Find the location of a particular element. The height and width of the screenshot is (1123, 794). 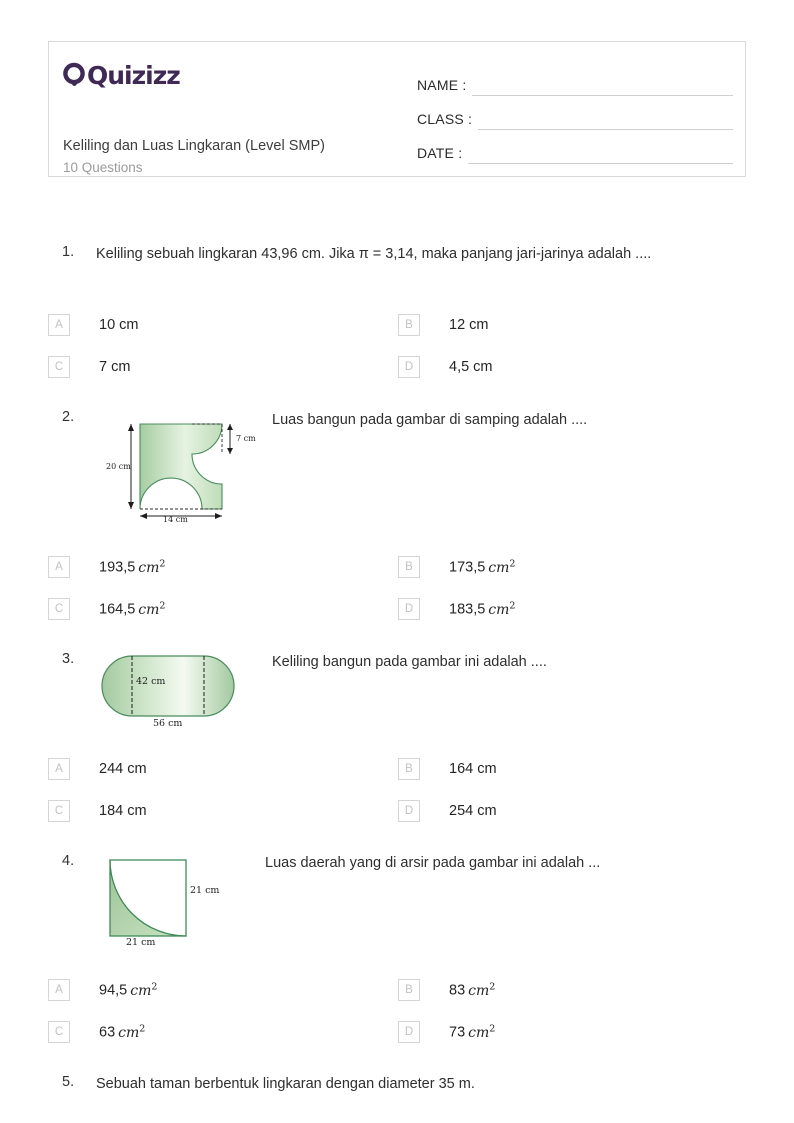

option-text: 7 cm is located at coordinates (115, 367).